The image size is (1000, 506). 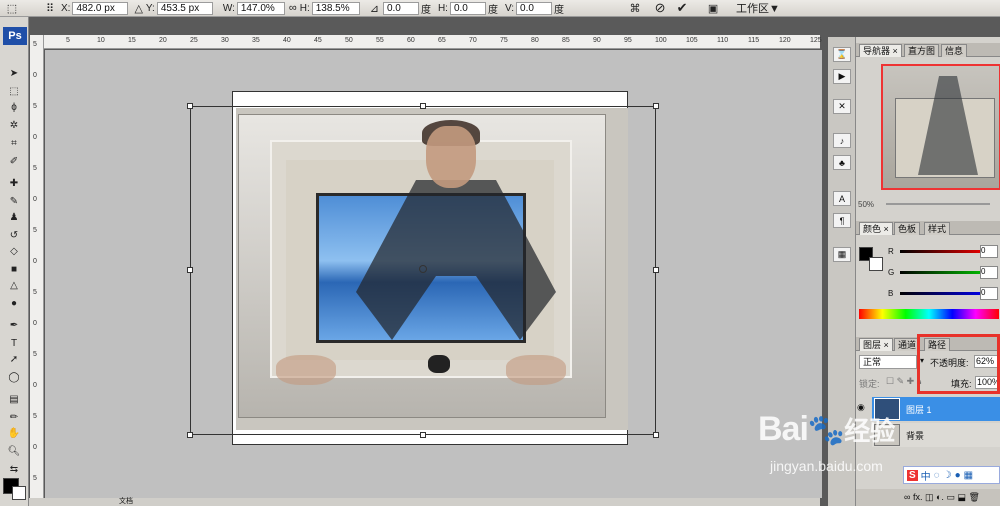 I want to click on tab-histogram: 直方图, so click(x=922, y=50).